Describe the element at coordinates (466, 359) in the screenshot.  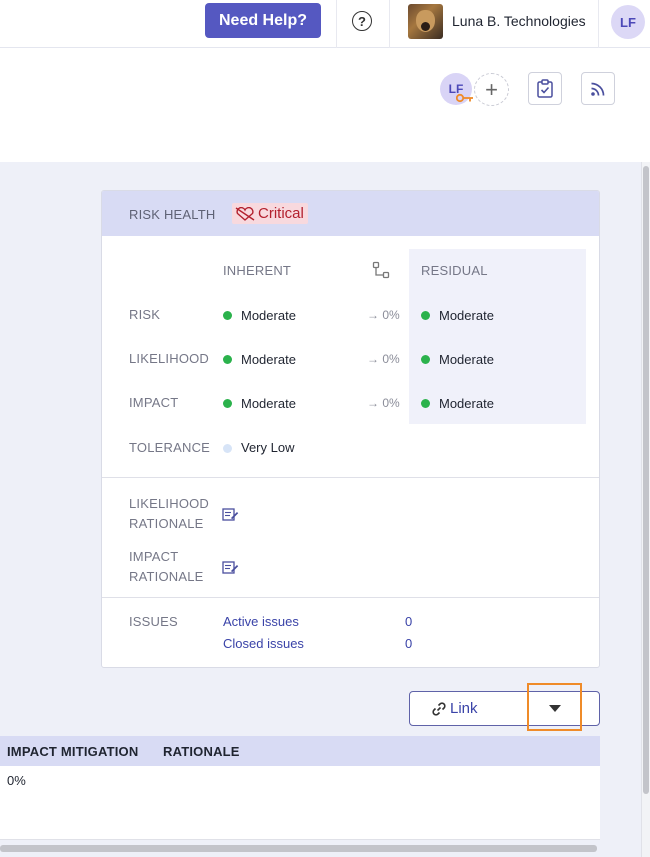
I see `residual-likelihood-value: Moderate` at that location.